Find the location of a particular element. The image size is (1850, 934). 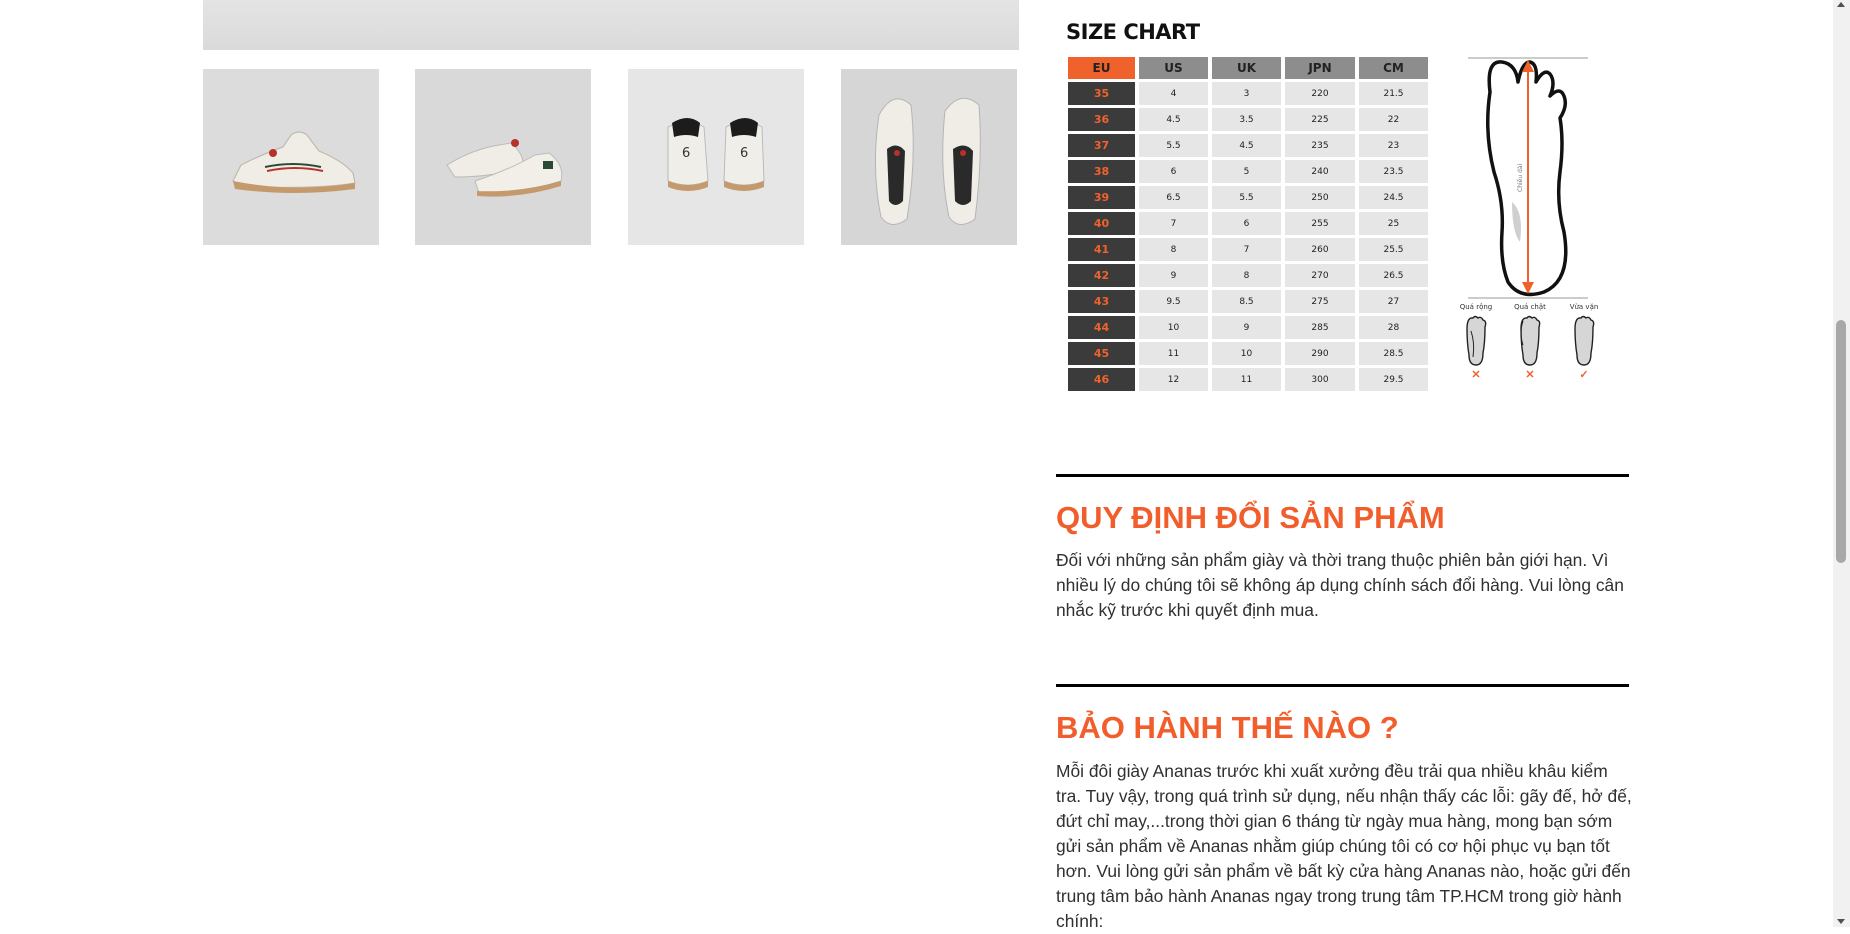

size-row: 45 11 10 290 28.5 is located at coordinates (1248, 353).